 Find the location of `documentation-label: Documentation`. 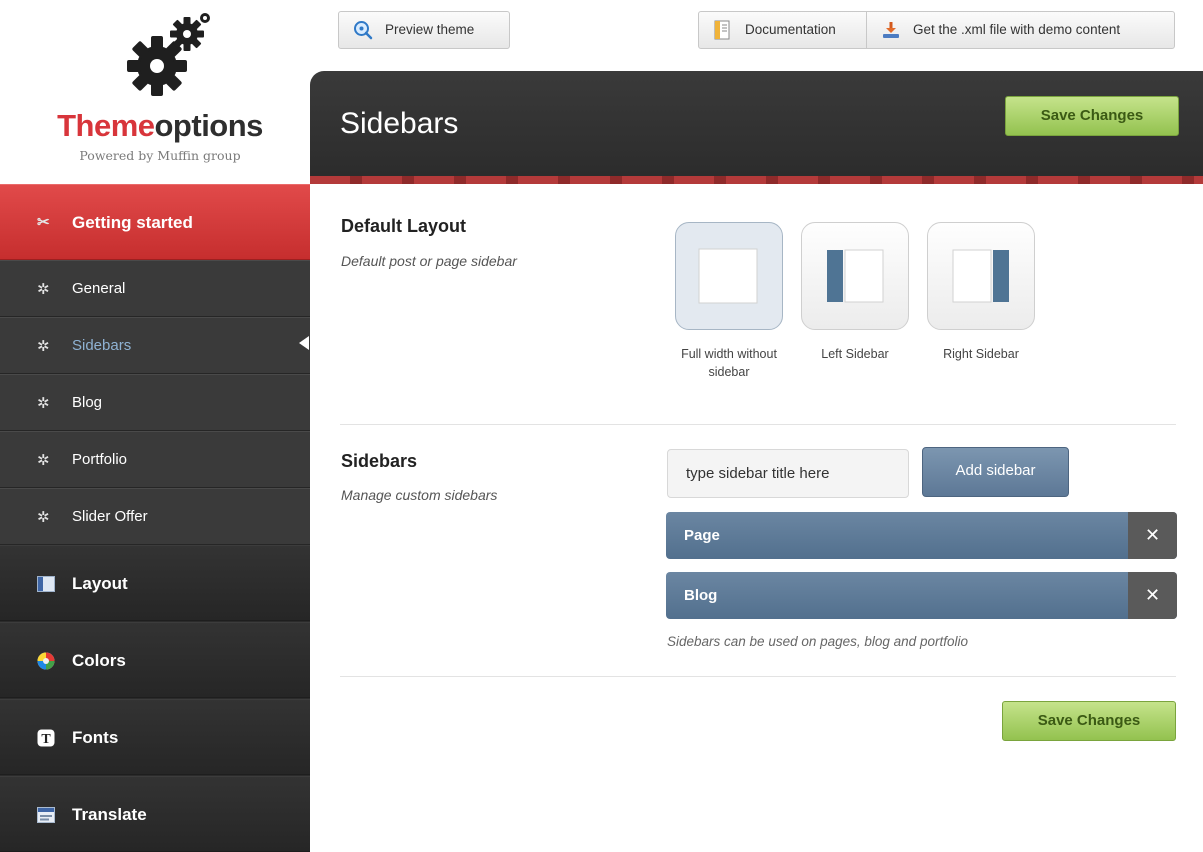

documentation-label: Documentation is located at coordinates (790, 29).